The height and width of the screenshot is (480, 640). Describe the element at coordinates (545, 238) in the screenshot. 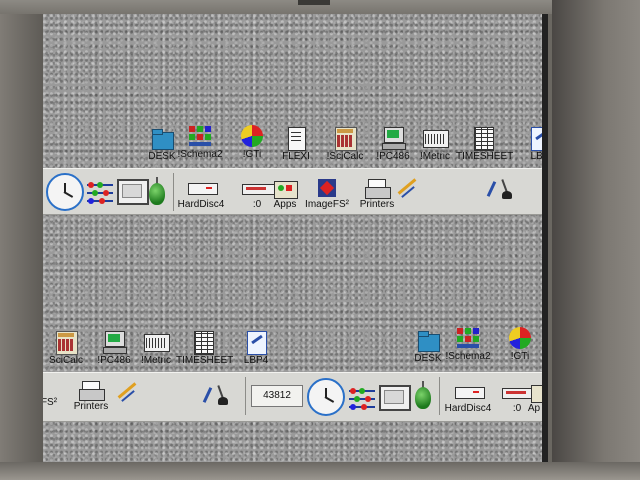

I see `screen-edge-shadow` at that location.